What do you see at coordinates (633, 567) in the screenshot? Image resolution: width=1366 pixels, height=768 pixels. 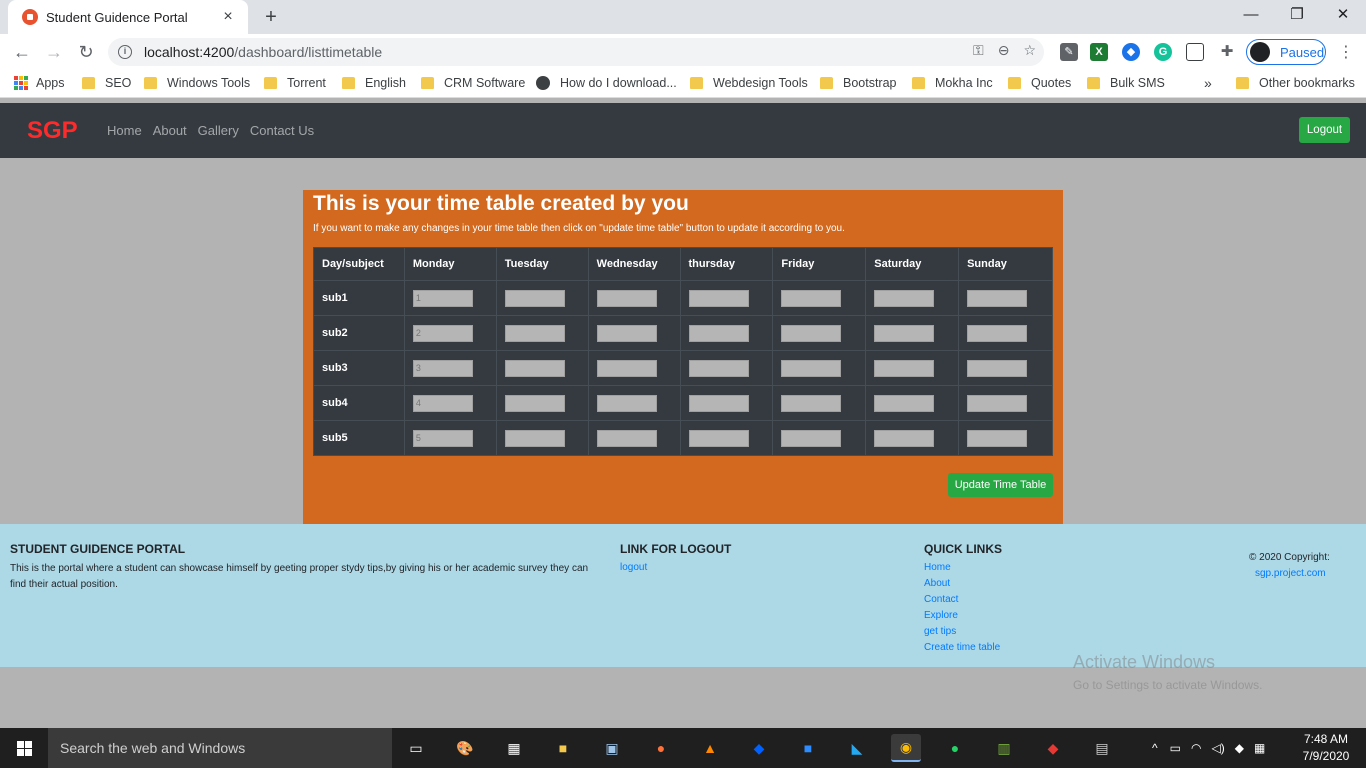 I see `footer-logout-link: logout` at bounding box center [633, 567].